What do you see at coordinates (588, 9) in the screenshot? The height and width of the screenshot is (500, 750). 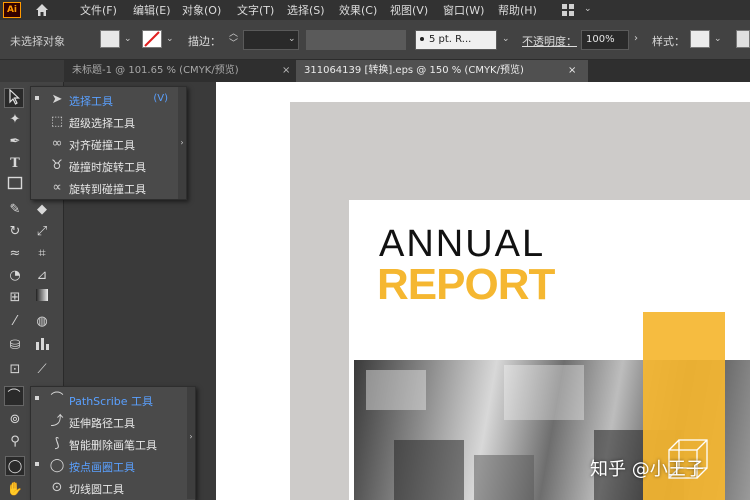 I see `chevron-down-icon: ⌄` at bounding box center [588, 9].